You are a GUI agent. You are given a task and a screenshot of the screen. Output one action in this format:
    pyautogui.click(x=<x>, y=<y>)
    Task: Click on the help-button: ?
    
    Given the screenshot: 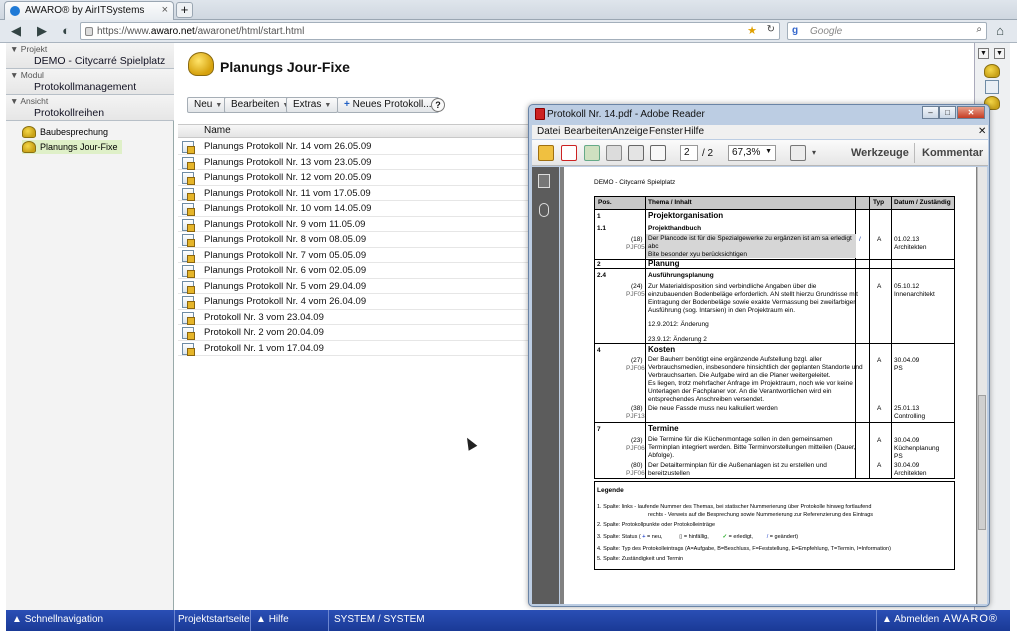 What is the action you would take?
    pyautogui.click(x=438, y=105)
    